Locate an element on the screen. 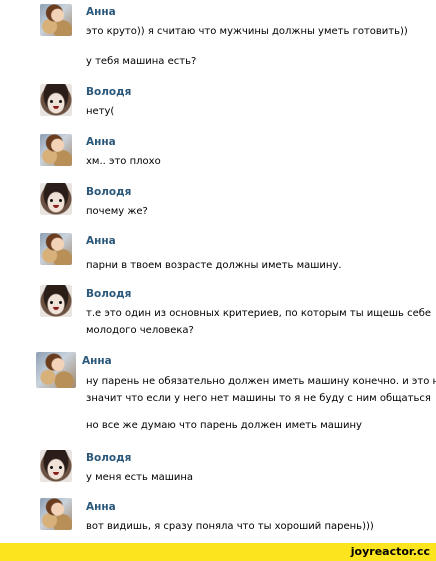 Image resolution: width=436 pixels, height=561 pixels. message-text-line: нету( is located at coordinates (100, 111).